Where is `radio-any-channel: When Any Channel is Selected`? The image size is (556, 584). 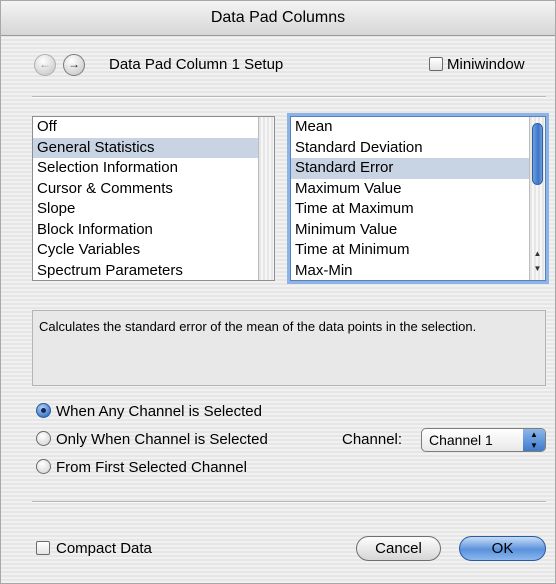 radio-any-channel: When Any Channel is Selected is located at coordinates (149, 412).